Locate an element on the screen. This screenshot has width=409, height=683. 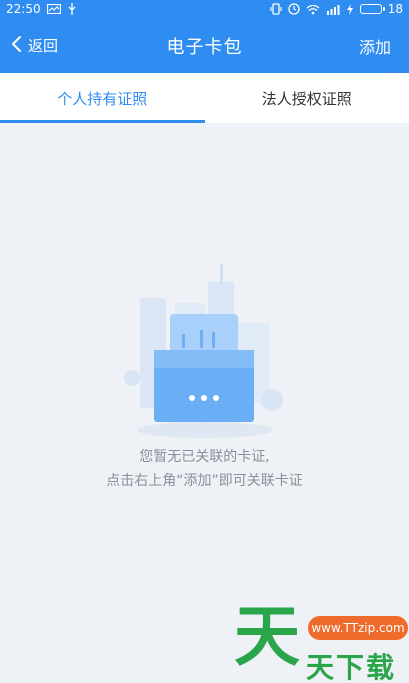
vibrate-icon is located at coordinates (276, 9).